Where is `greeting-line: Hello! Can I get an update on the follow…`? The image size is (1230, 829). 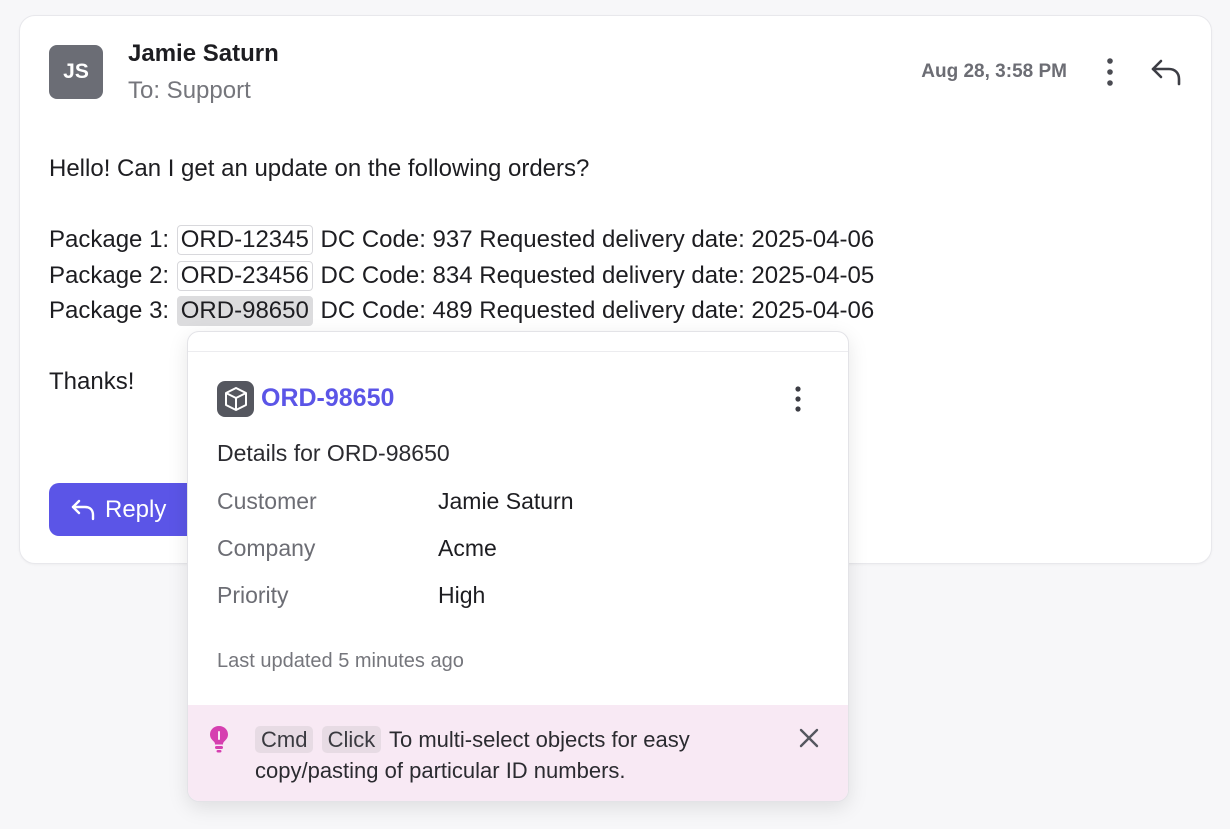 greeting-line: Hello! Can I get an update on the follow… is located at coordinates (319, 168).